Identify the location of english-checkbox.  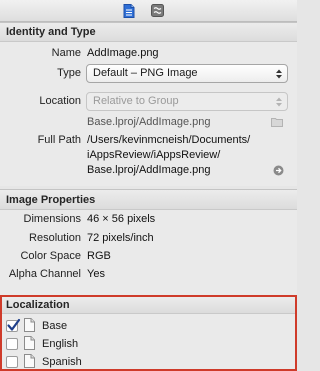
(12, 344).